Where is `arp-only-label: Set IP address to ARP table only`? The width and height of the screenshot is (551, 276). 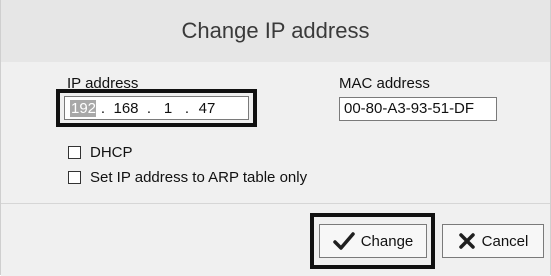 arp-only-label: Set IP address to ARP table only is located at coordinates (199, 177).